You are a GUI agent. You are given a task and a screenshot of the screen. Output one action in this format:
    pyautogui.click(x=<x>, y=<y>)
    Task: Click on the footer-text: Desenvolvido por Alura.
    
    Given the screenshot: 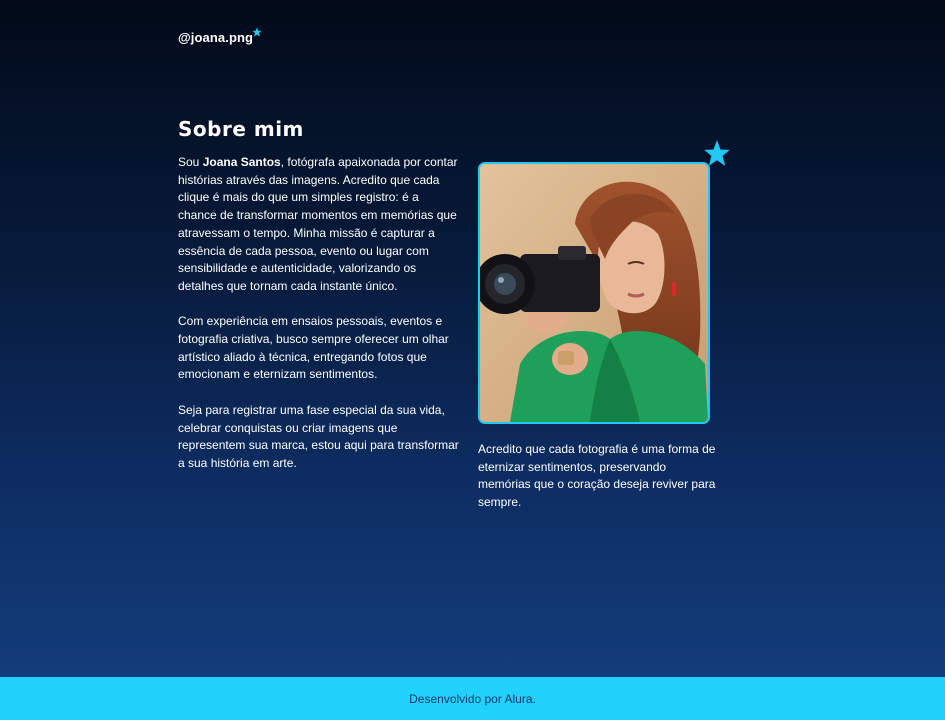 What is the action you would take?
    pyautogui.click(x=472, y=698)
    